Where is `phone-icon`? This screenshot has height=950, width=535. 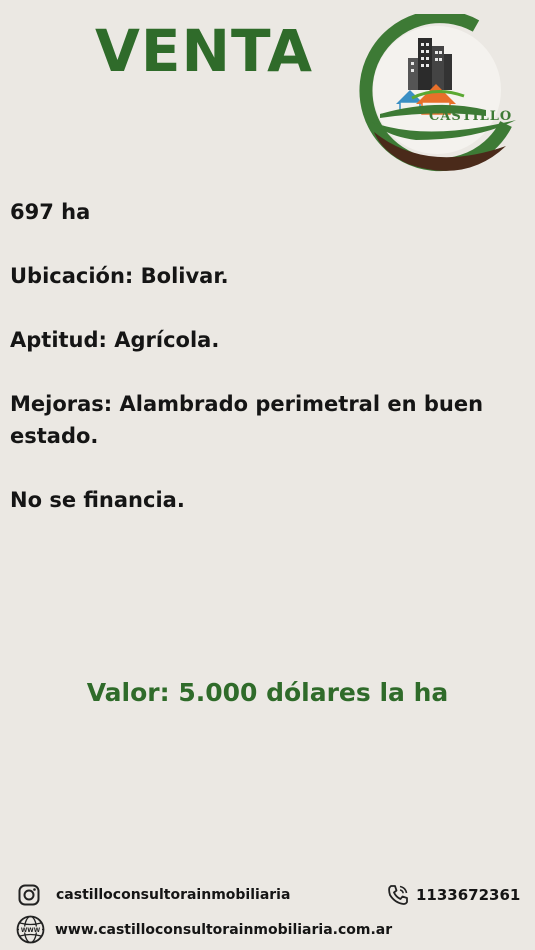
phone-icon is located at coordinates (398, 895).